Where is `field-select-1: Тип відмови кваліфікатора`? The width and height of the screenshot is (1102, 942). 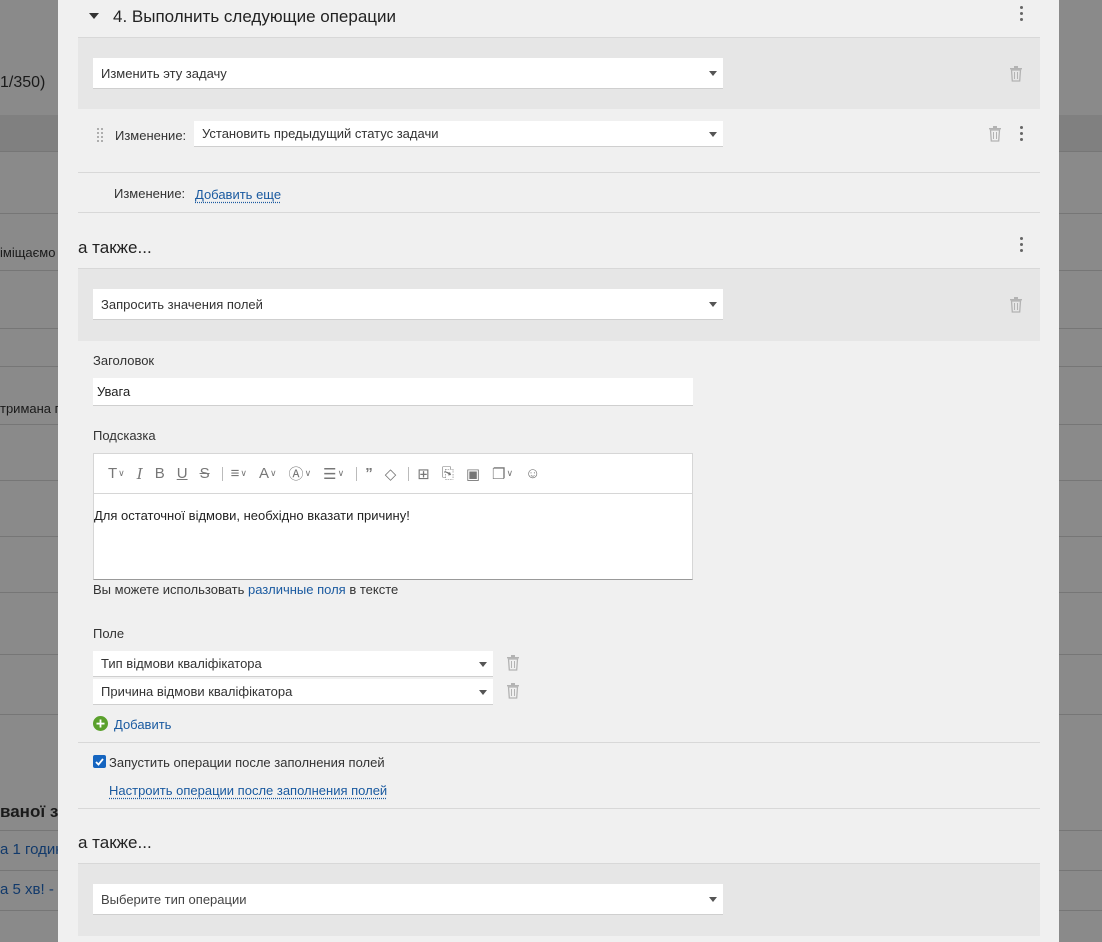 field-select-1: Тип відмови кваліфікатора is located at coordinates (293, 664).